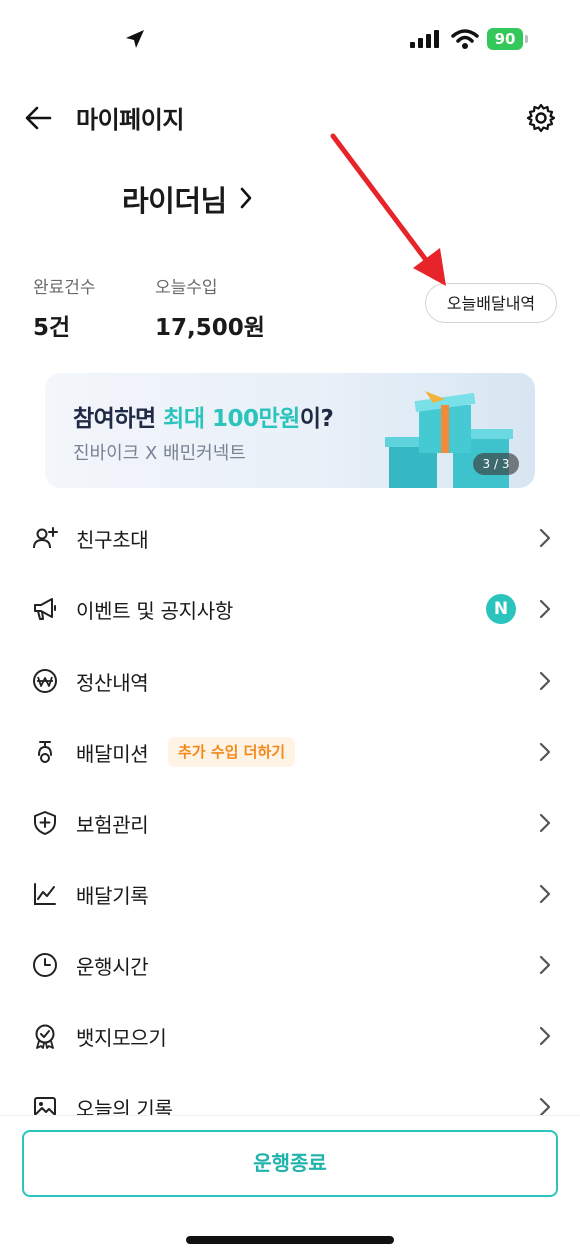 This screenshot has width=580, height=1258. Describe the element at coordinates (112, 754) in the screenshot. I see `menu-item-label: 배달미션` at that location.